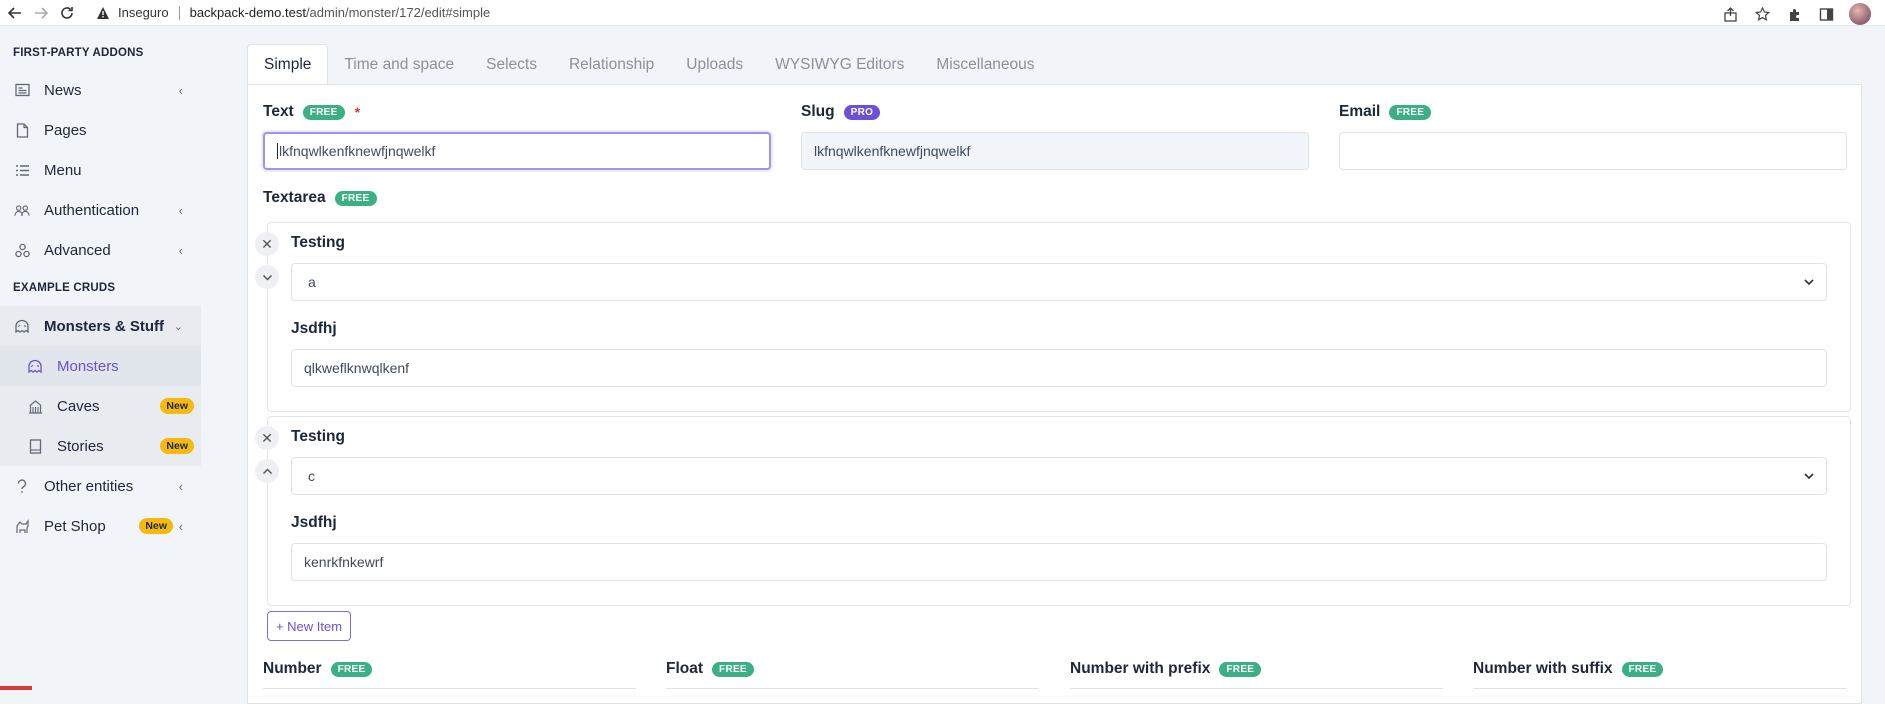 This screenshot has height=704, width=1885. What do you see at coordinates (517, 151) in the screenshot?
I see `text-input: lkfnqwlkenfknewfjnqwelkf` at bounding box center [517, 151].